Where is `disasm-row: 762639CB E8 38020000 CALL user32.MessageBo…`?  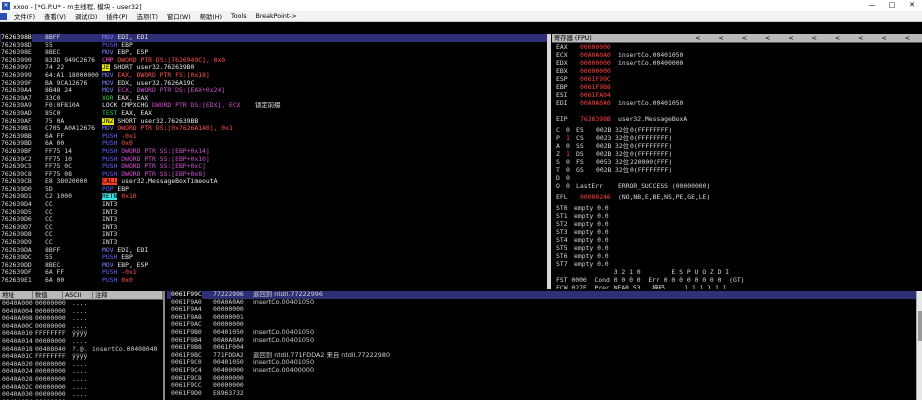
disasm-row: 762639CB E8 38020000 CALL user32.MessageBo… is located at coordinates (273, 182).